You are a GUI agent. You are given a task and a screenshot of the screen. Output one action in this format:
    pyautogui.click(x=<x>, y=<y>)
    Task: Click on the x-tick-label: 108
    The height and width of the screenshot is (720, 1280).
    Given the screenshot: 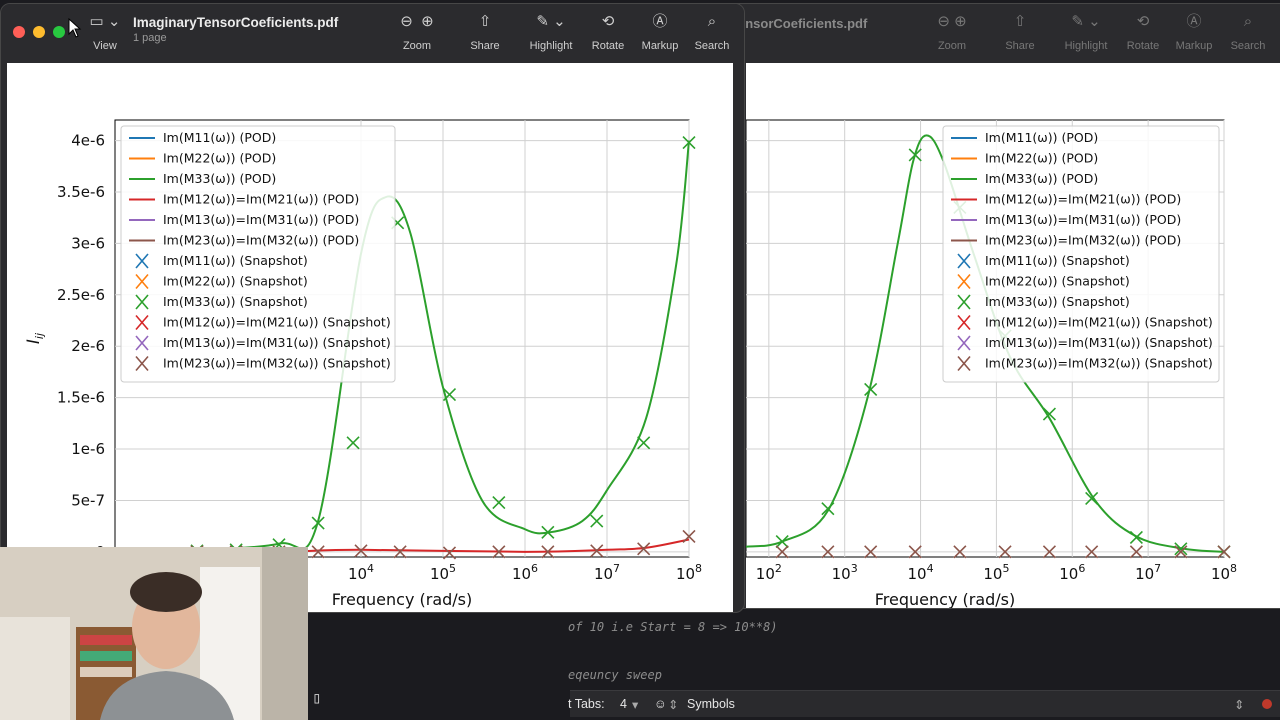 What is the action you would take?
    pyautogui.click(x=1224, y=572)
    